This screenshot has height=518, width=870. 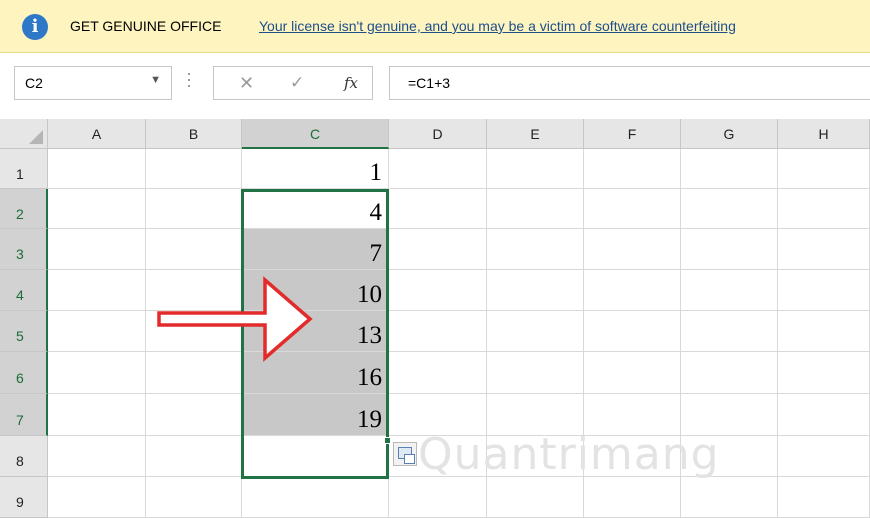 I want to click on row-header-3: 3, so click(x=24, y=249).